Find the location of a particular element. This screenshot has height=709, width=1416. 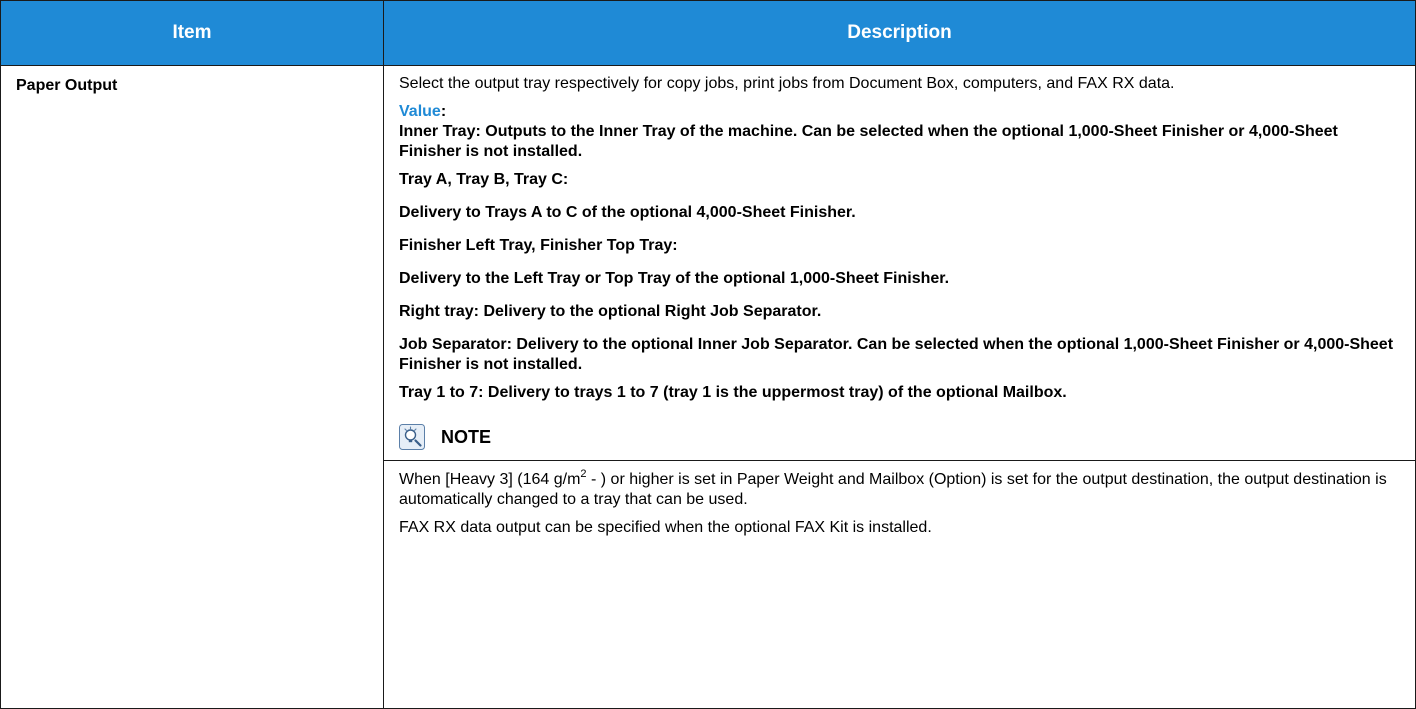

value-heading: Value: is located at coordinates (898, 112).